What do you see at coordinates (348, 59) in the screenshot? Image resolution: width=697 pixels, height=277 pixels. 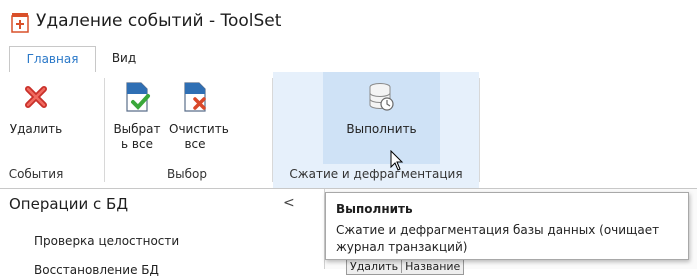 I see `ribbon-tabs: Главная Вид` at bounding box center [348, 59].